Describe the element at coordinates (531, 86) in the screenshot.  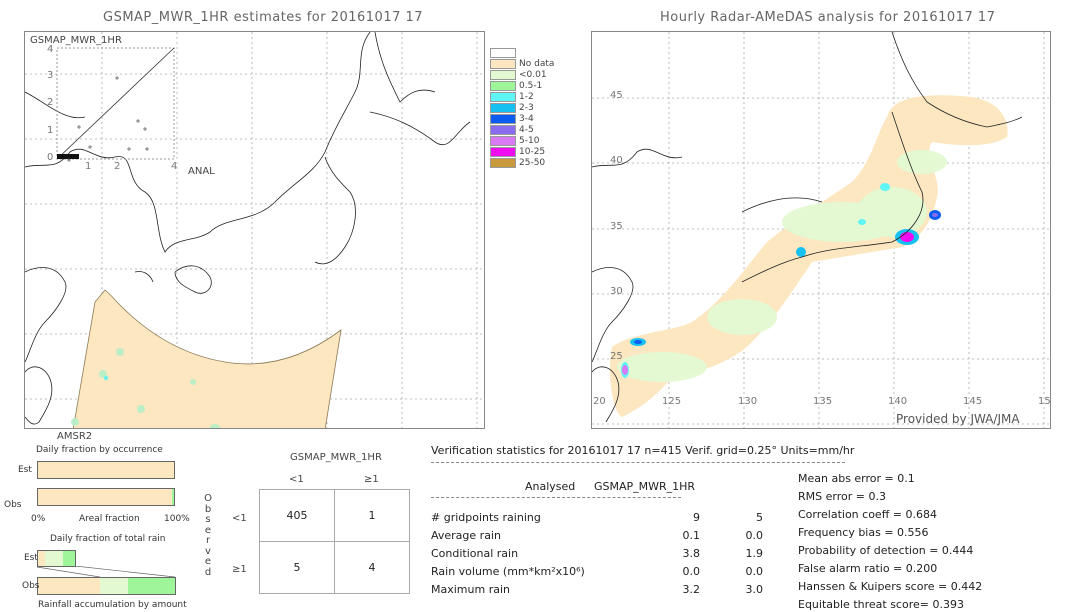
I see `legend-label: 0.5-1` at that location.